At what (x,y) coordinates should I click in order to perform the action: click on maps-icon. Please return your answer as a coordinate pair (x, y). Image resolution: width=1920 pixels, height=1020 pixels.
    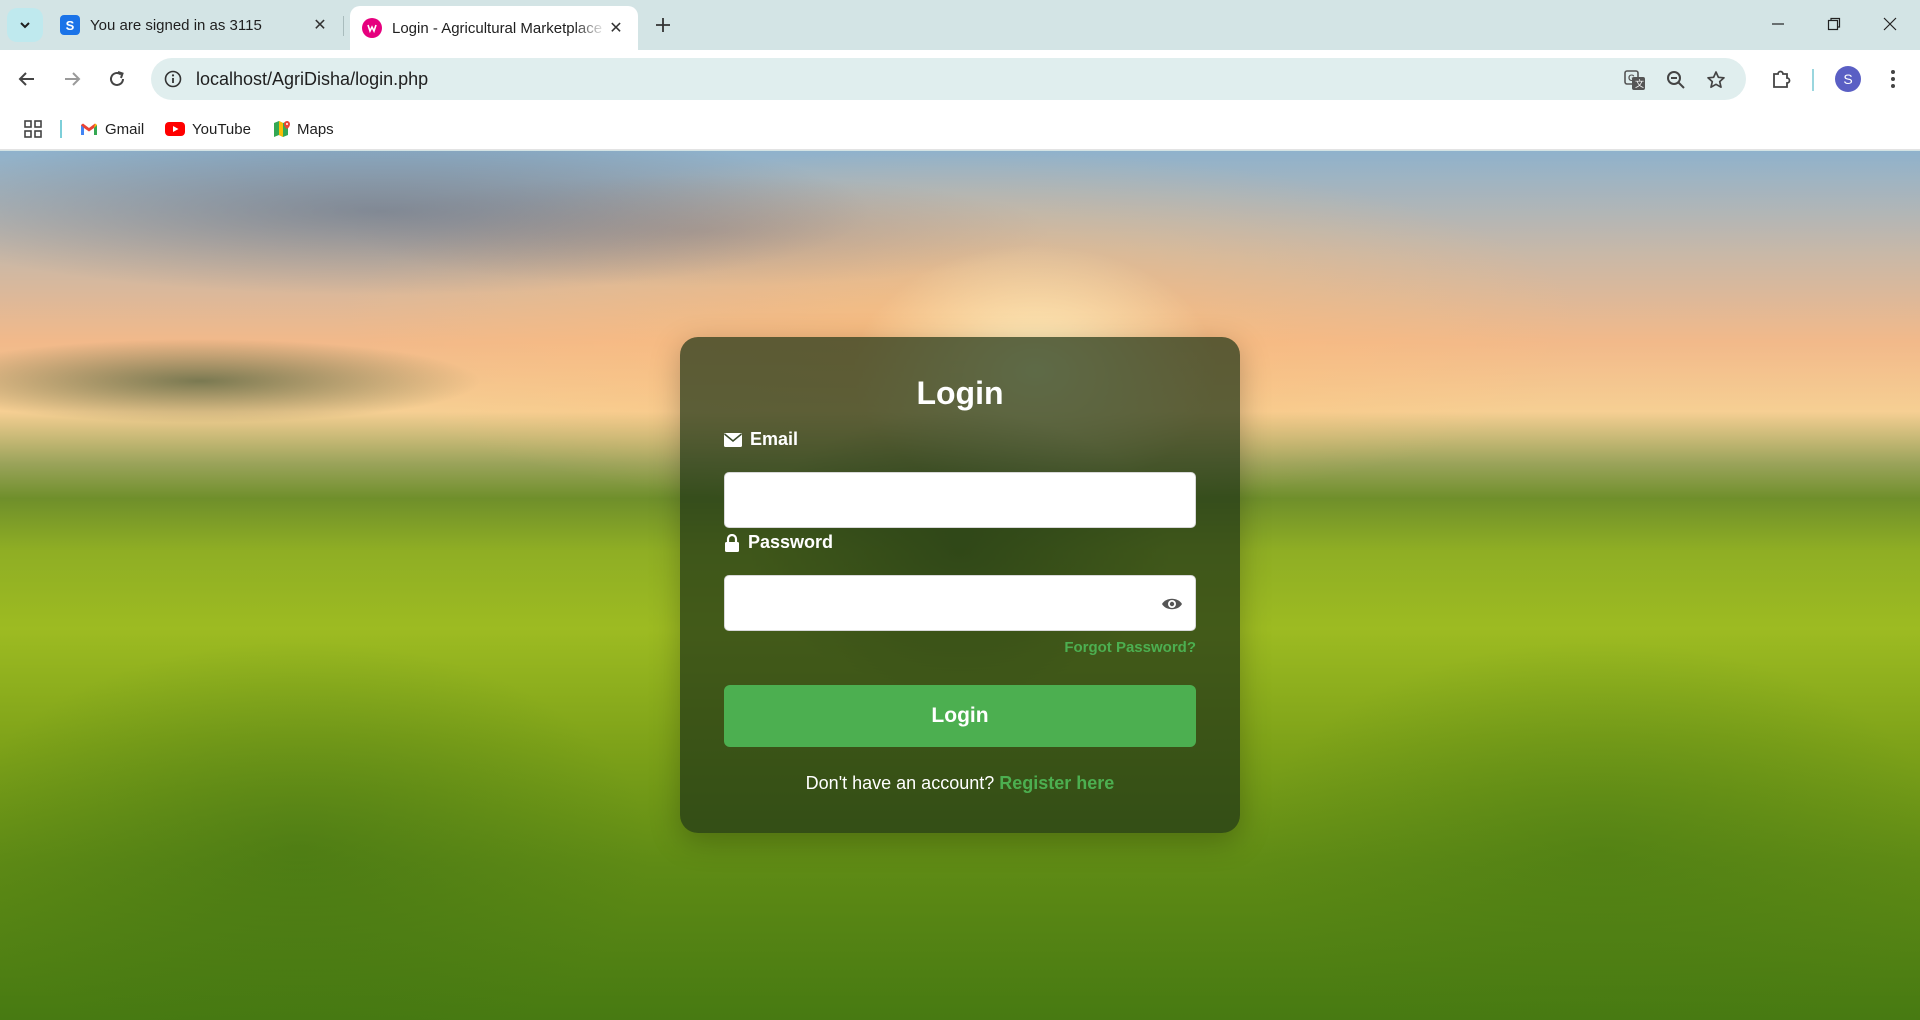
    Looking at the image, I should click on (281, 129).